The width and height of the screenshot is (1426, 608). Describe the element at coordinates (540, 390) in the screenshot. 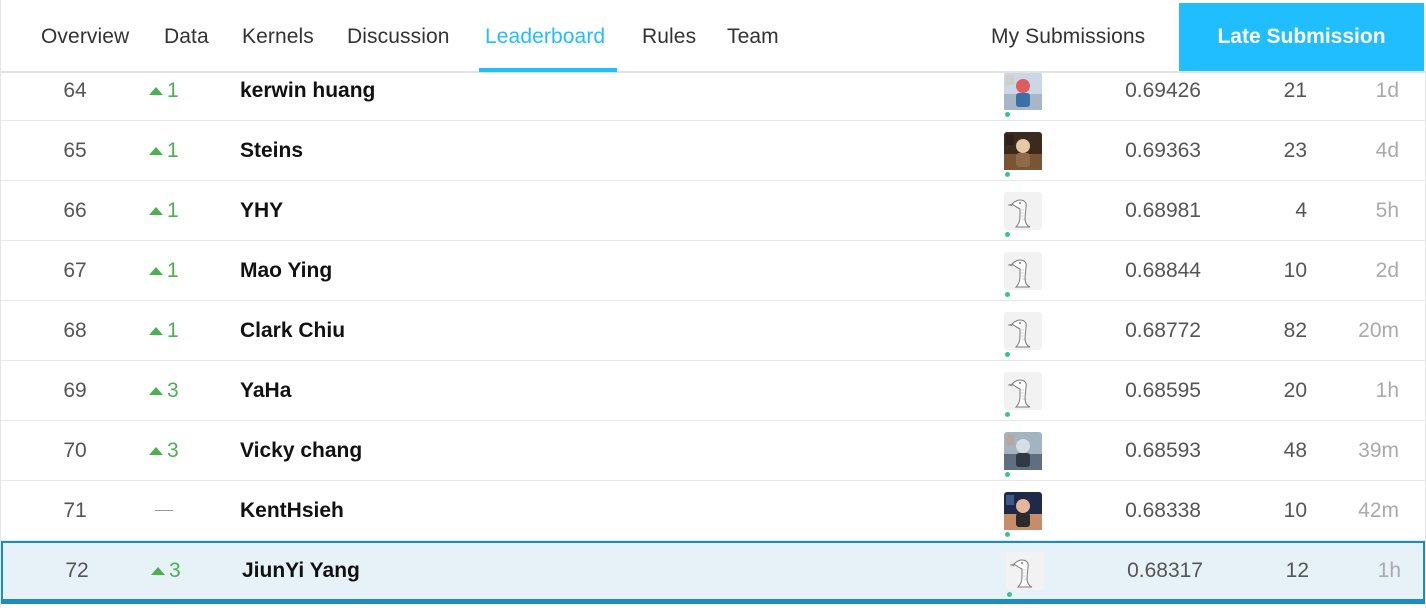

I see `team-name: YaHa` at that location.